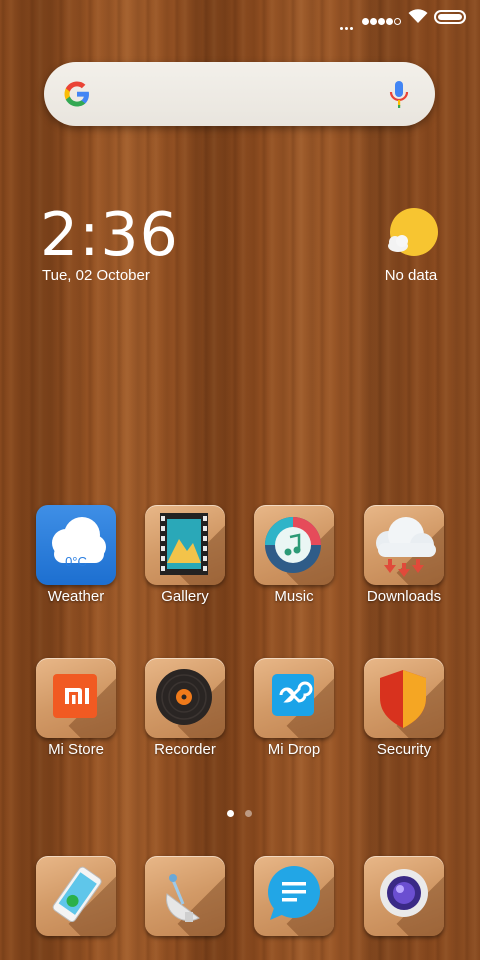 The image size is (480, 960). I want to click on app-weather: 0°C Weather, so click(76, 555).